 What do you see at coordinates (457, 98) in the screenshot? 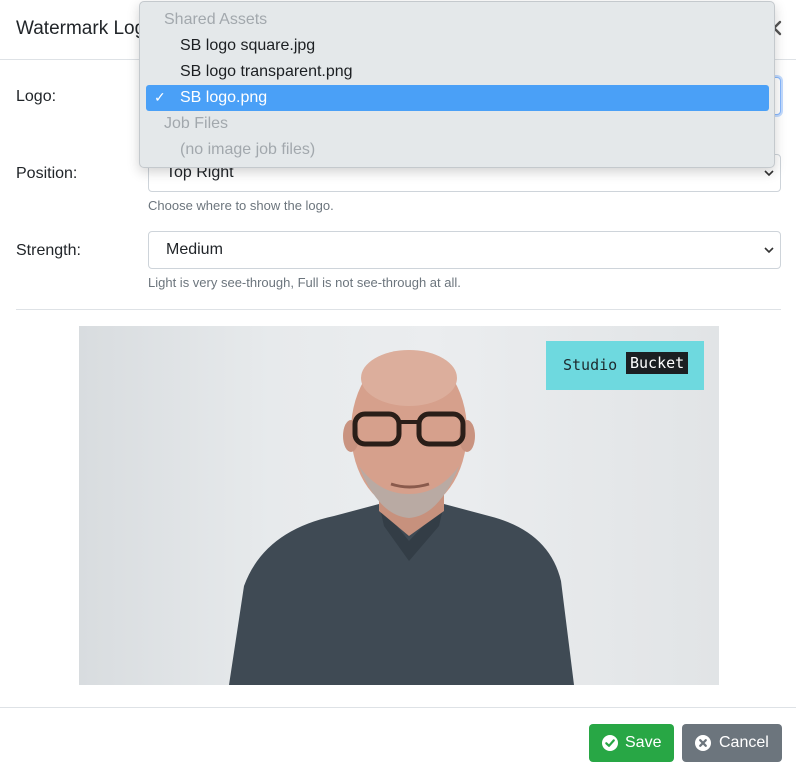
I see `dropdown-option-selected: ✓ SB logo.png` at bounding box center [457, 98].